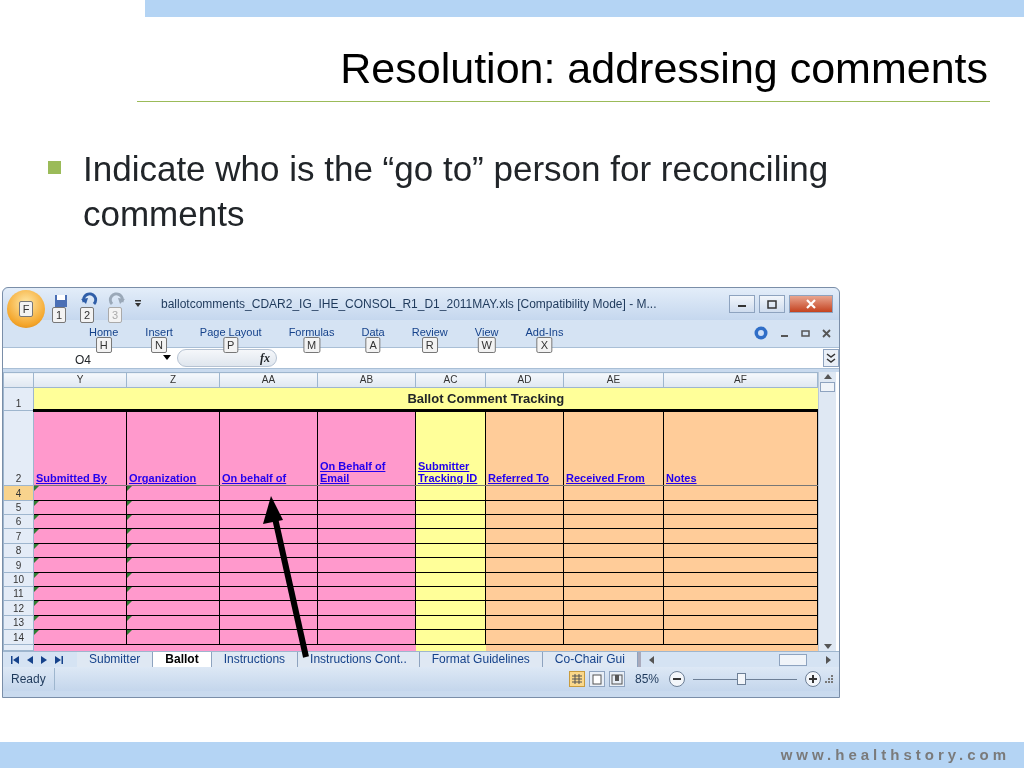 The width and height of the screenshot is (1024, 768). Describe the element at coordinates (829, 679) in the screenshot. I see `resize-grip-icon` at that location.